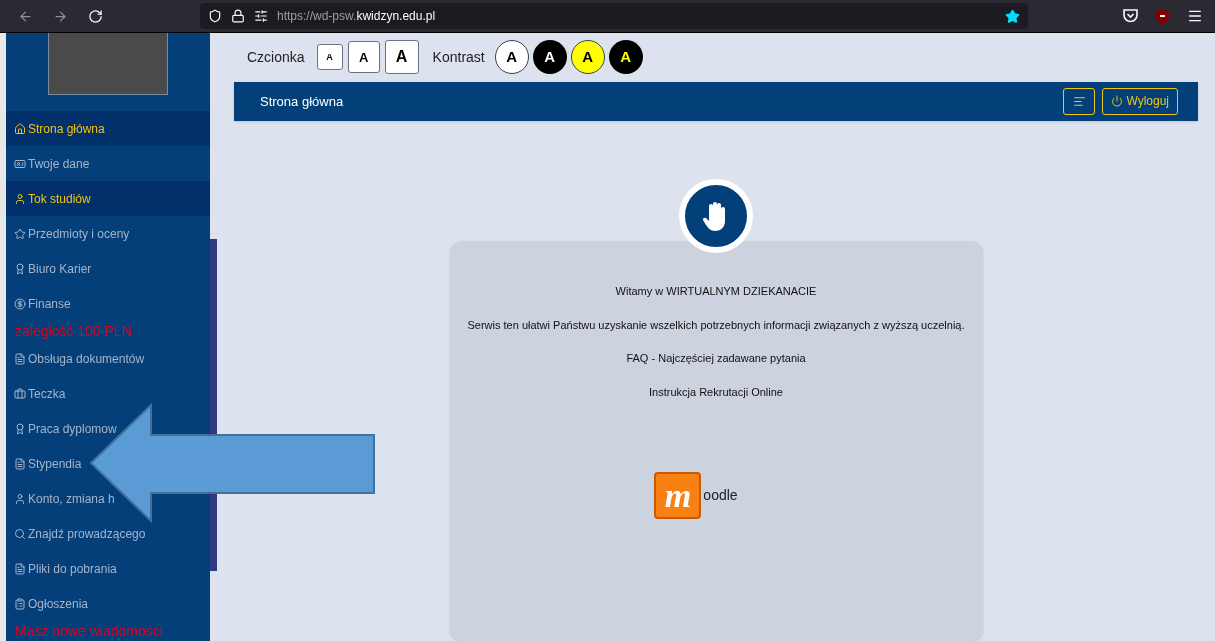 This screenshot has width=1215, height=641. I want to click on lines-icon, so click(1079, 101).